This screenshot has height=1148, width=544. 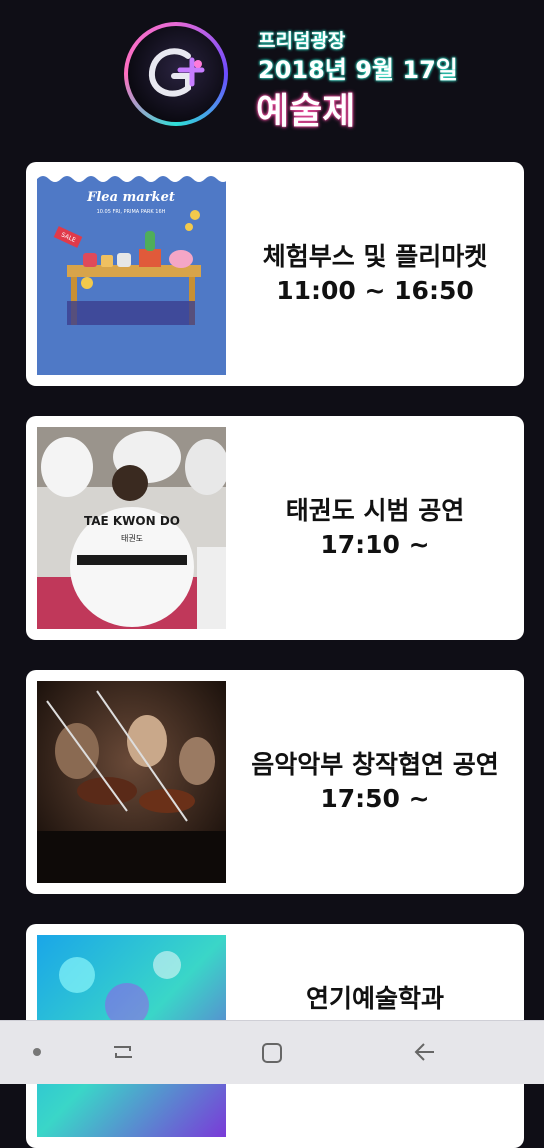 What do you see at coordinates (375, 798) in the screenshot?
I see `event-time: 17:50 ~` at bounding box center [375, 798].